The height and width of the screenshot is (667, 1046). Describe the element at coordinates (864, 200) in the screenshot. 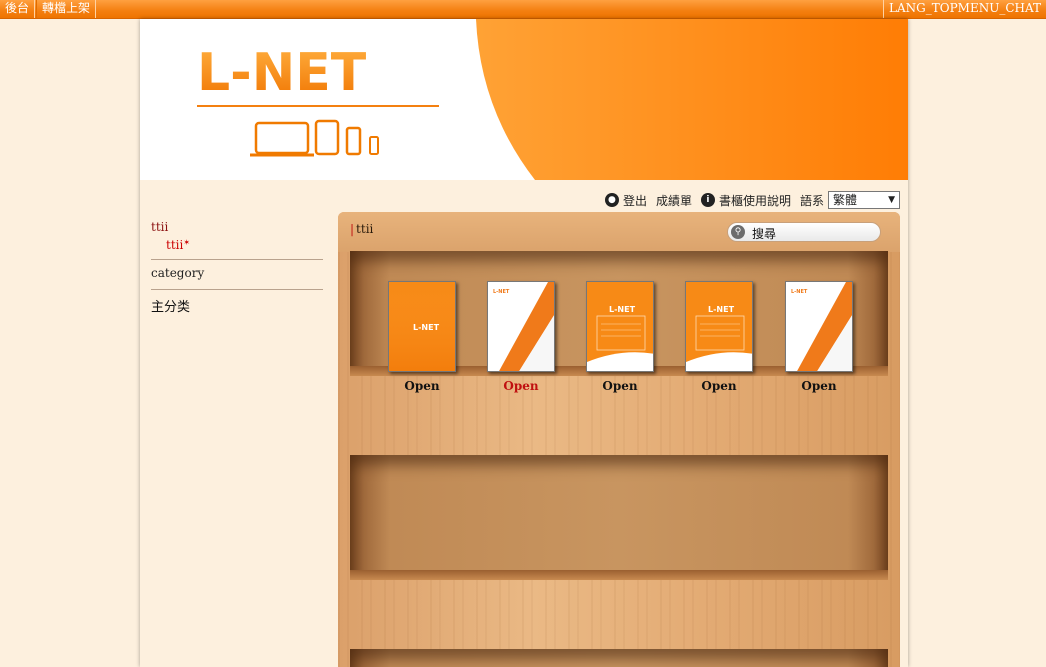

I see `language-select: 繁體 ▼` at that location.